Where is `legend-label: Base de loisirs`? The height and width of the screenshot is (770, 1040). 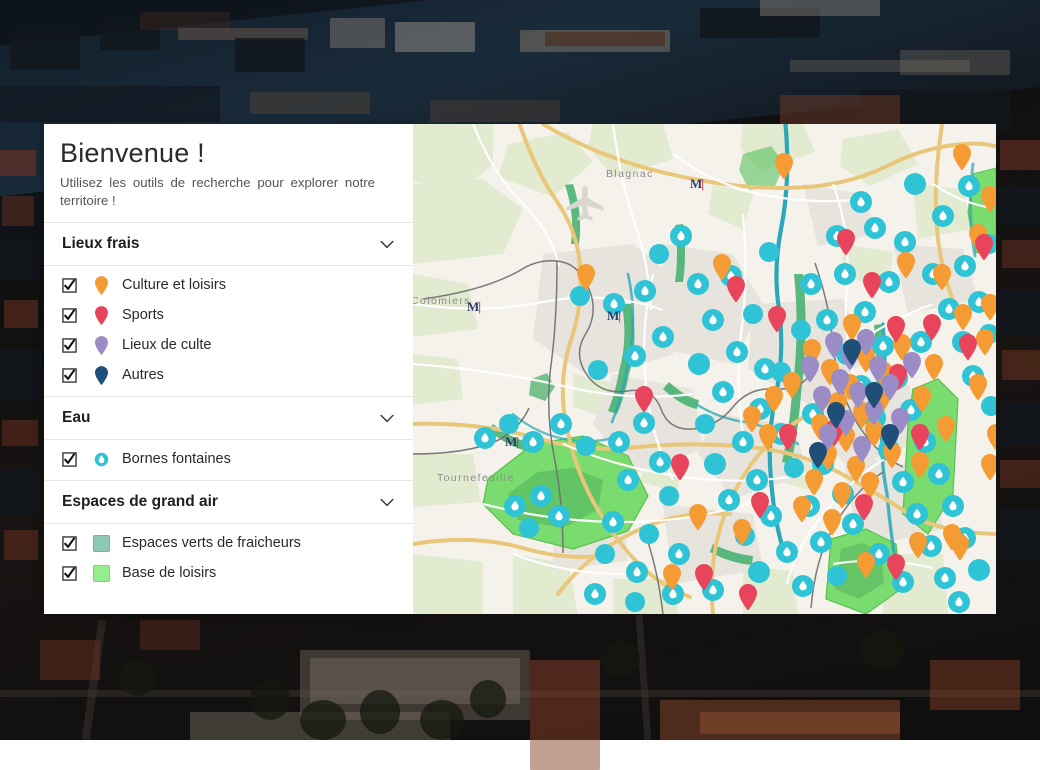
legend-label: Base de loisirs is located at coordinates (169, 573).